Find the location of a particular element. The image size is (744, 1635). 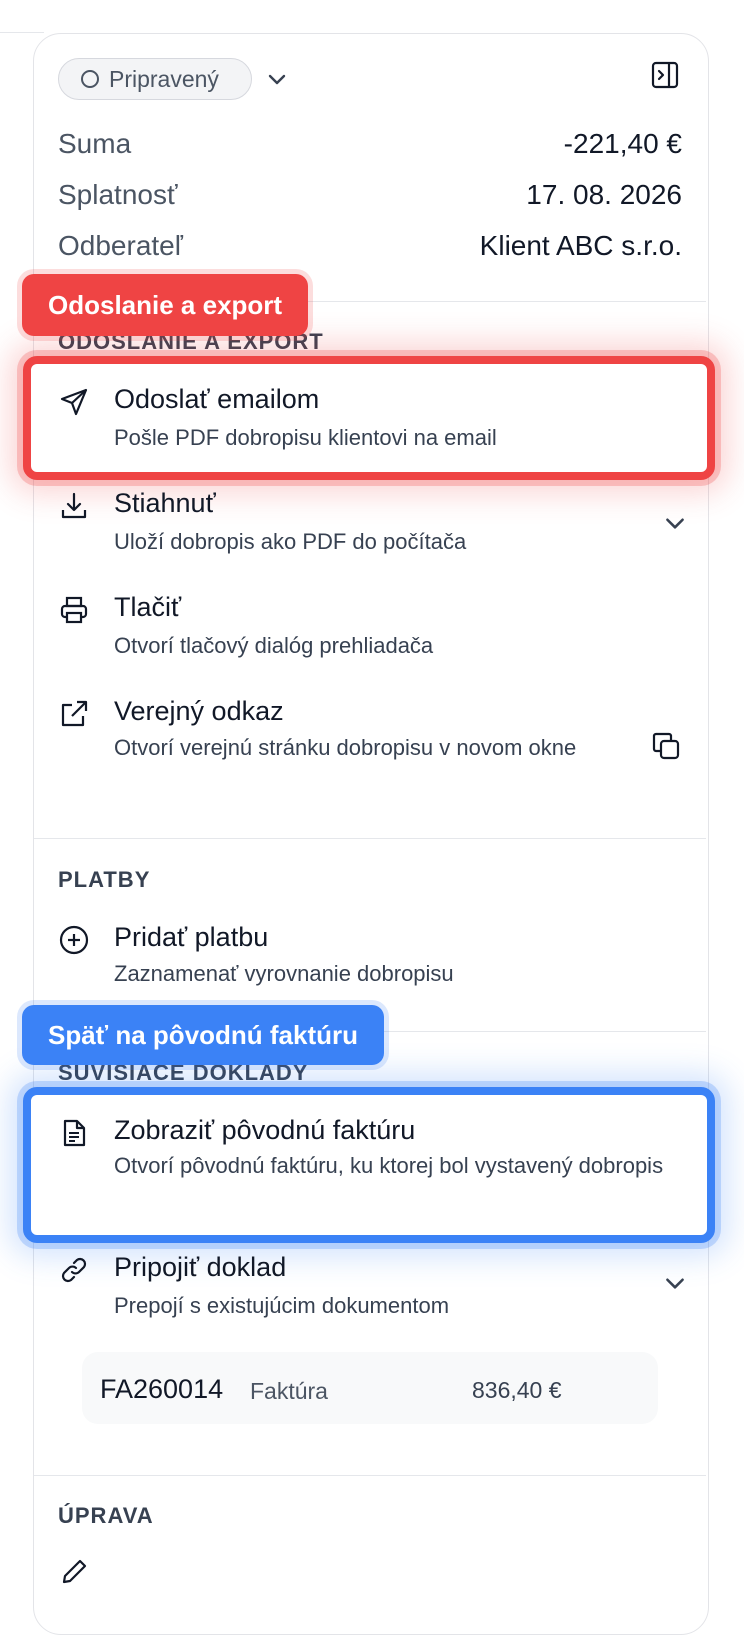

external-link-icon is located at coordinates (74, 714).